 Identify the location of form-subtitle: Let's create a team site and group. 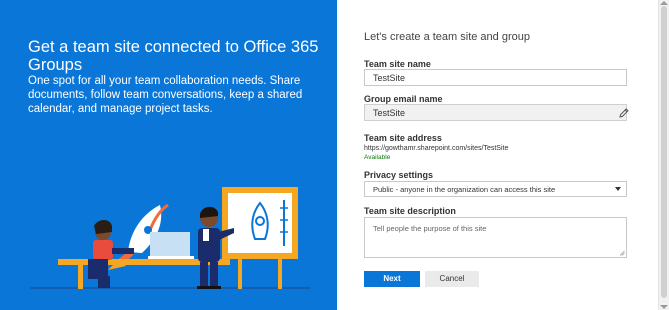
(447, 37).